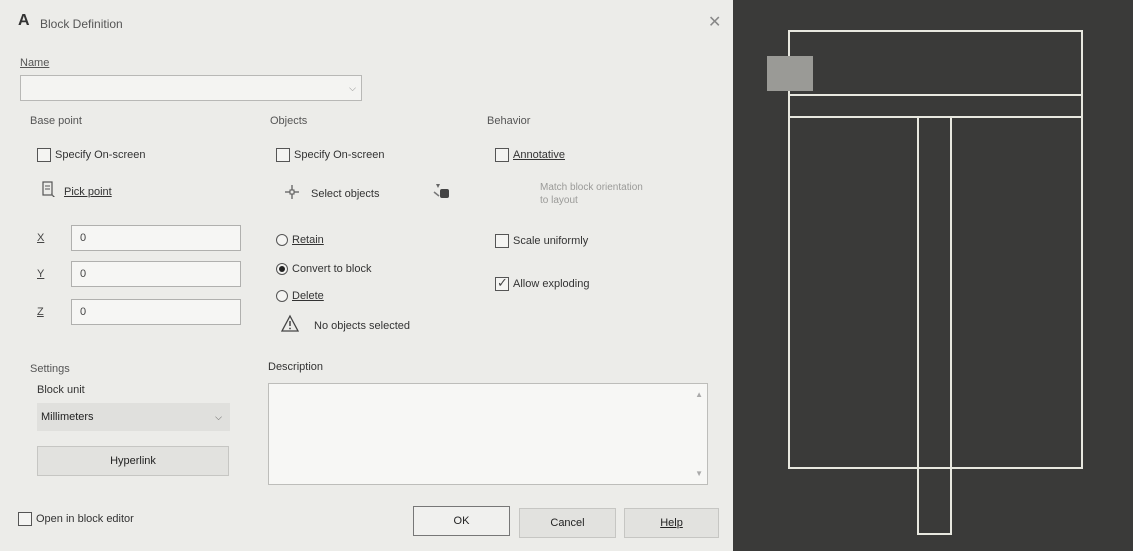  Describe the element at coordinates (85, 519) in the screenshot. I see `open-in-block-editor-label: Open in block editor` at that location.